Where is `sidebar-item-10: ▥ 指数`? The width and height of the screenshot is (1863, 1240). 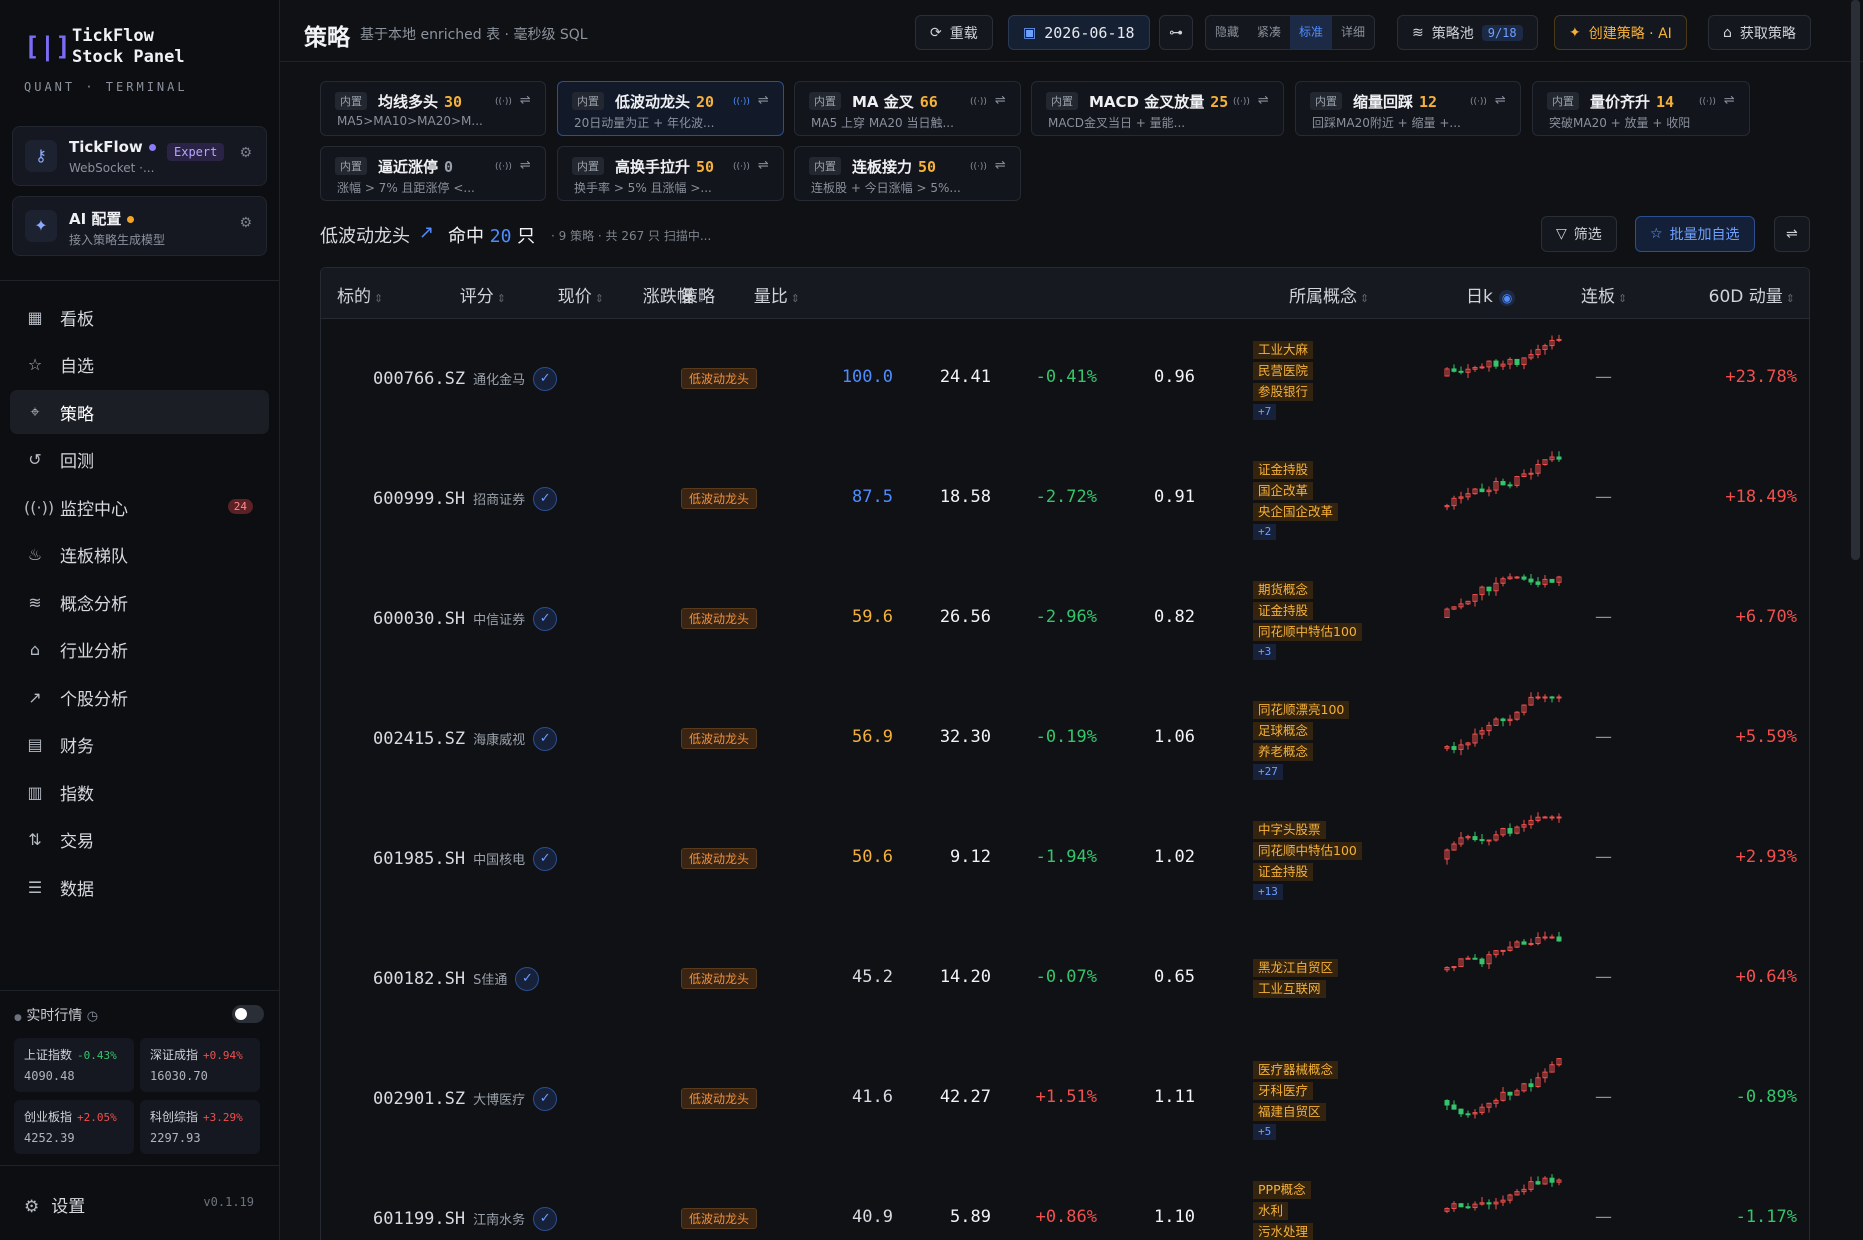
sidebar-item-10: ▥ 指数 is located at coordinates (139, 792).